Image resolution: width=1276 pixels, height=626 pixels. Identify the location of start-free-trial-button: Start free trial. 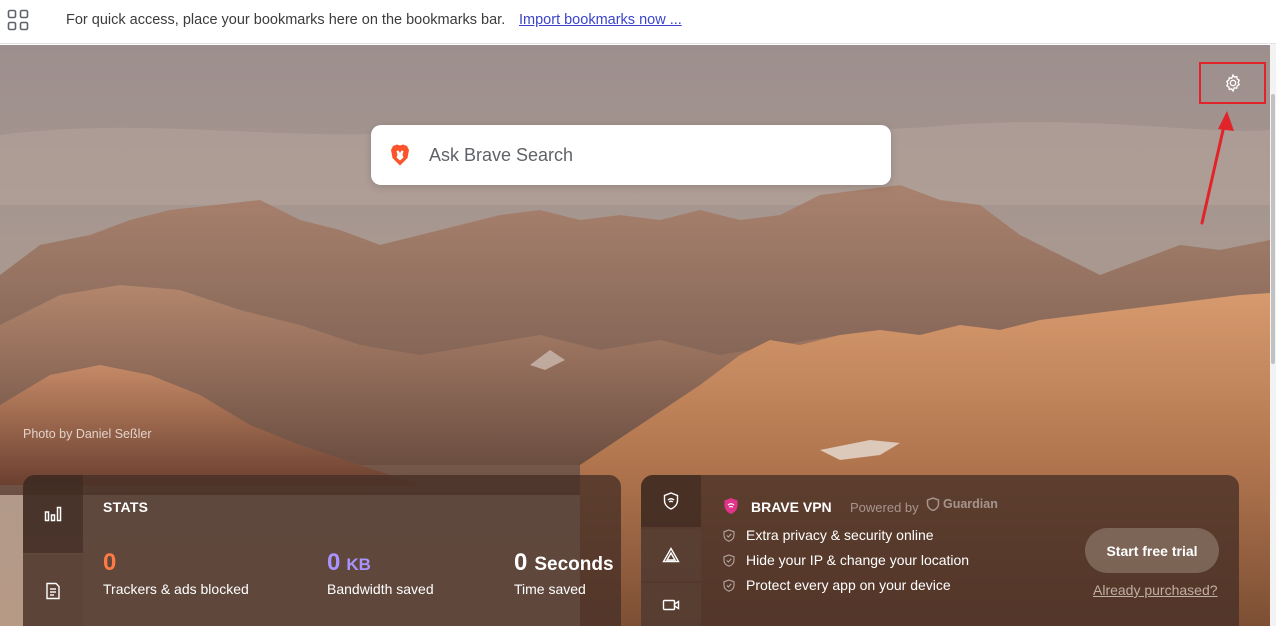
(1152, 550).